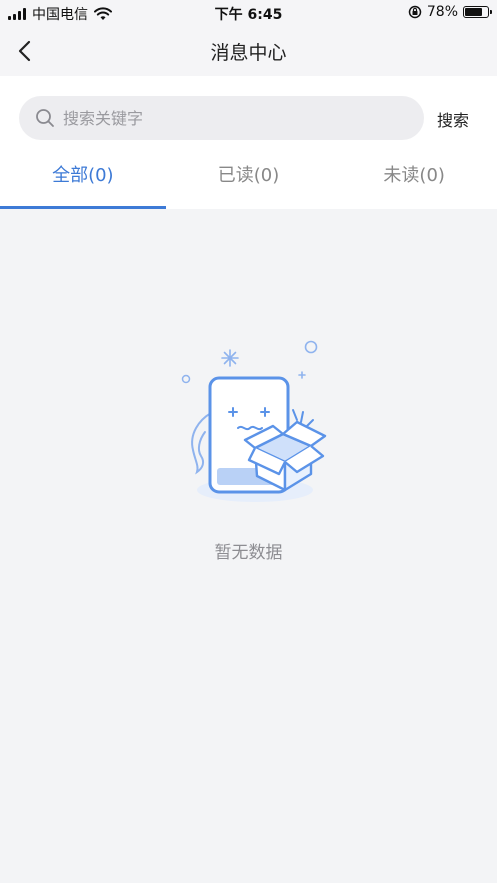 This screenshot has height=883, width=497. I want to click on search-input, so click(223, 118).